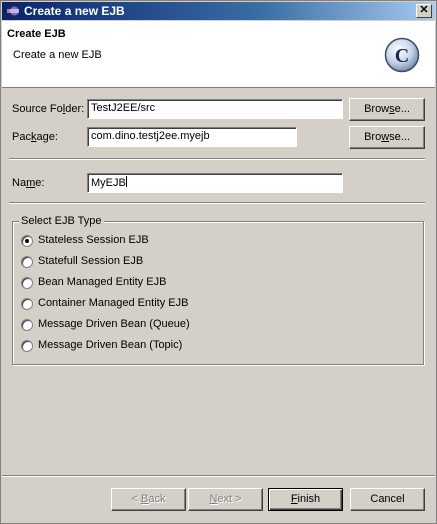  What do you see at coordinates (102, 282) in the screenshot?
I see `ejb-type-option-label: Bean Managed Entity EJB` at bounding box center [102, 282].